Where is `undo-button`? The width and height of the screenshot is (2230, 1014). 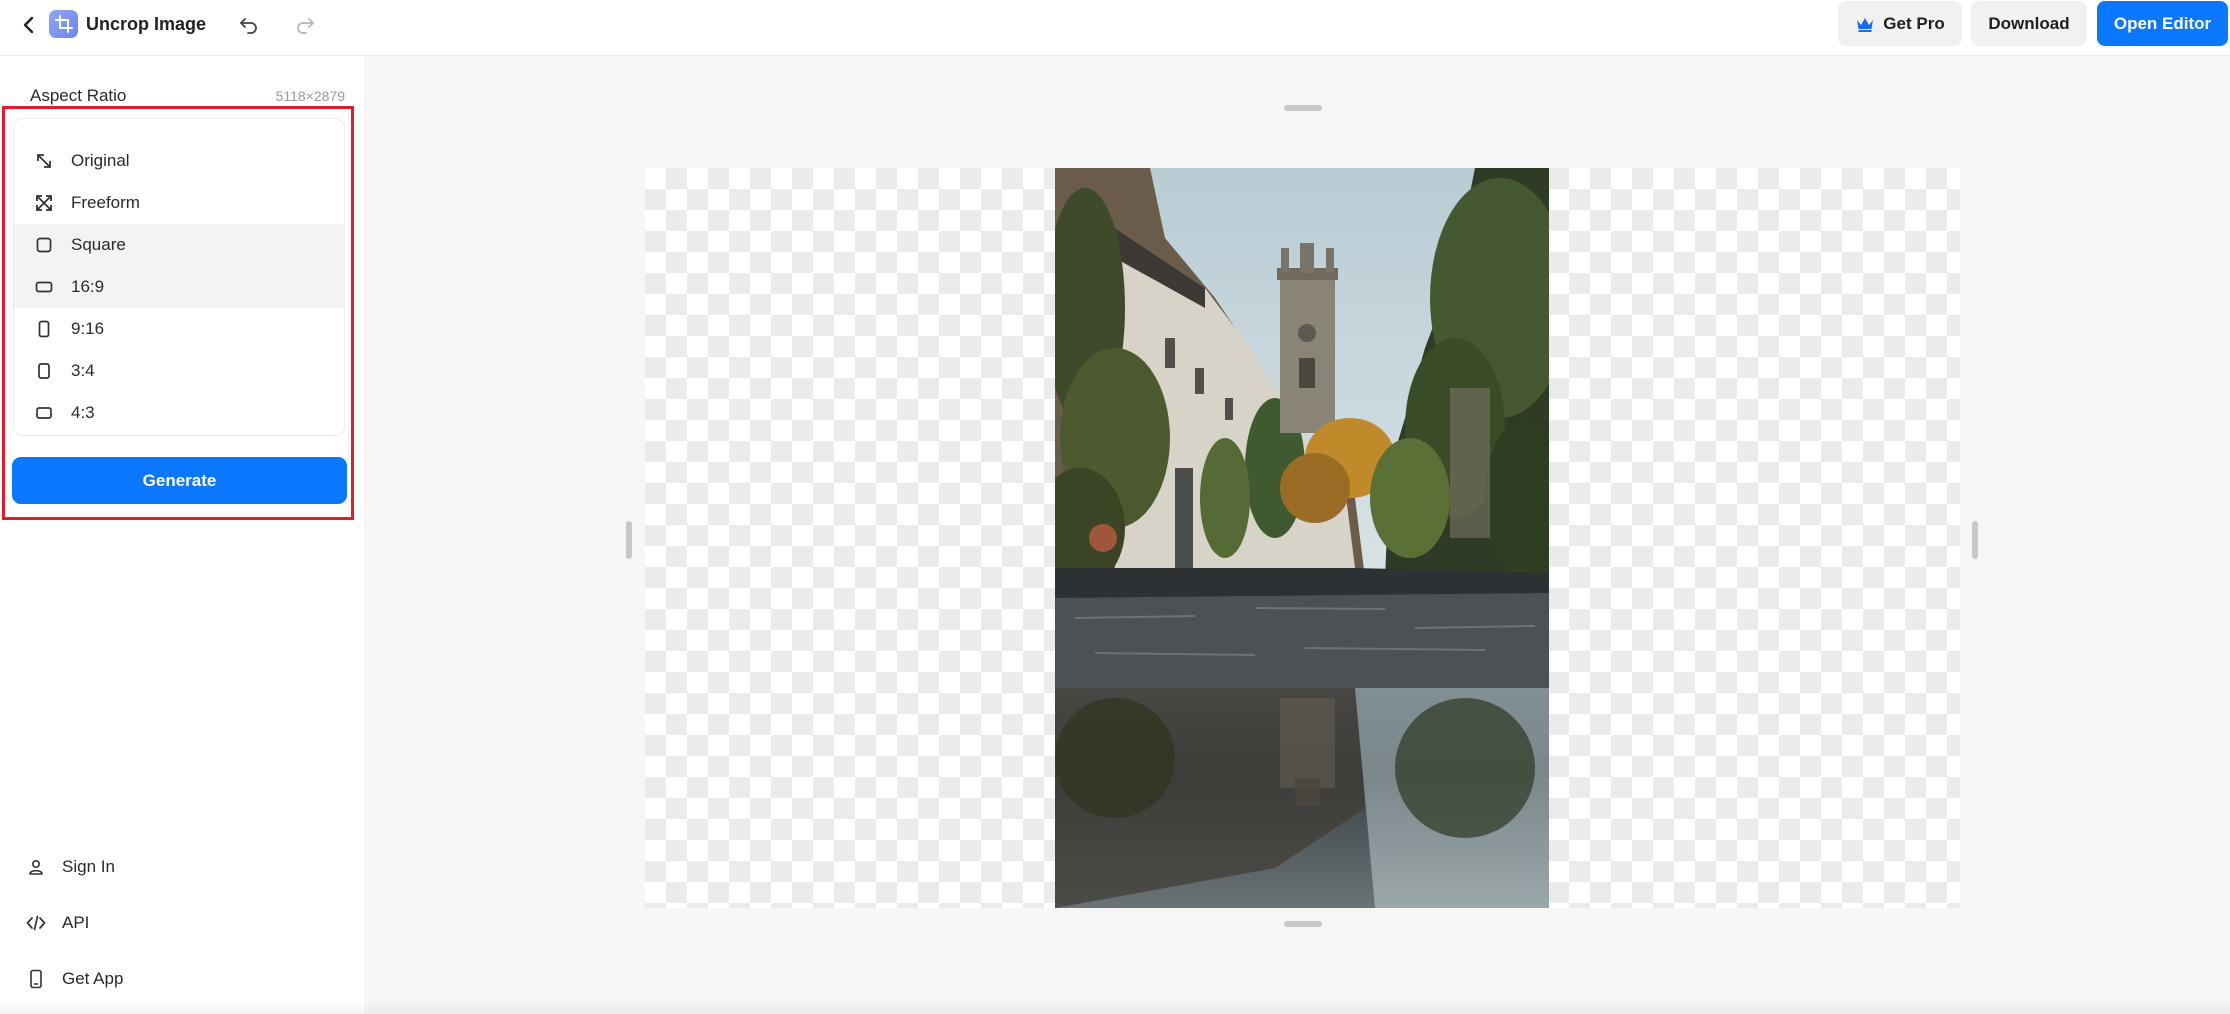
undo-button is located at coordinates (249, 25).